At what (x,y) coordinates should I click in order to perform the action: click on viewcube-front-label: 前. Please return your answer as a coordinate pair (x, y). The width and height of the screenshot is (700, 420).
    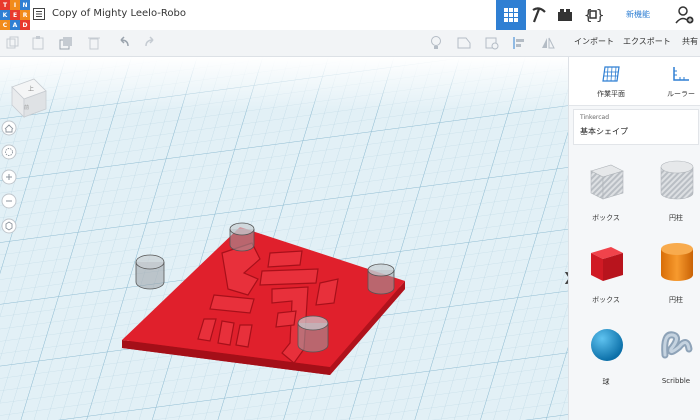
    Looking at the image, I should click on (26, 107).